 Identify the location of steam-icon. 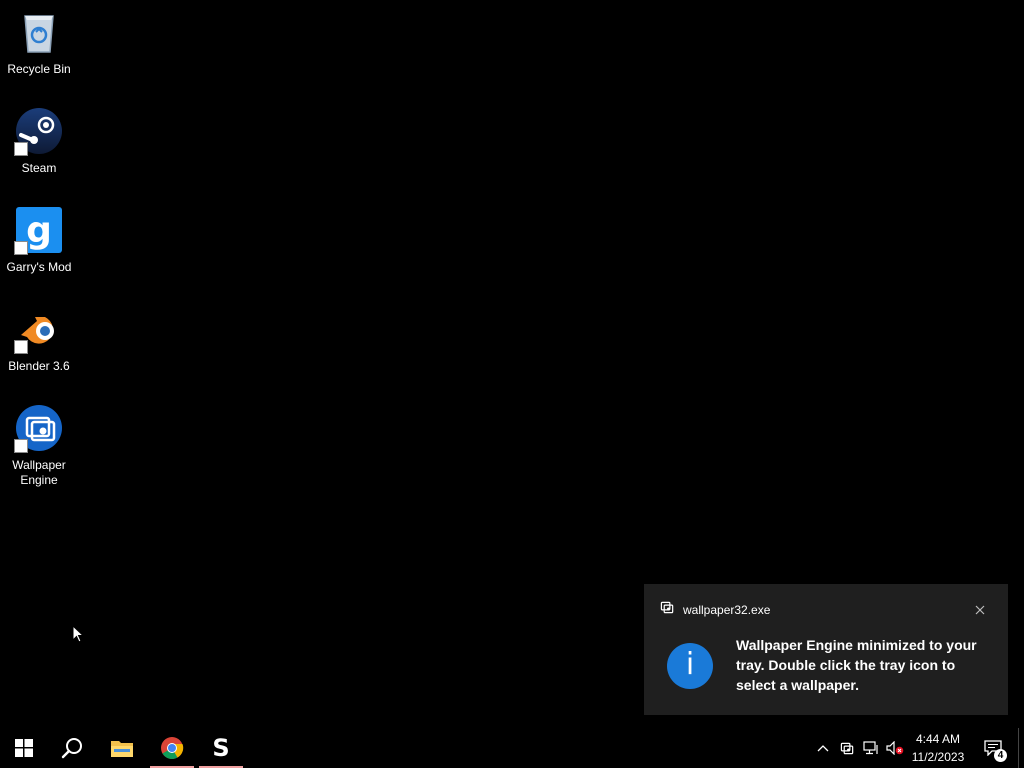
(38, 131).